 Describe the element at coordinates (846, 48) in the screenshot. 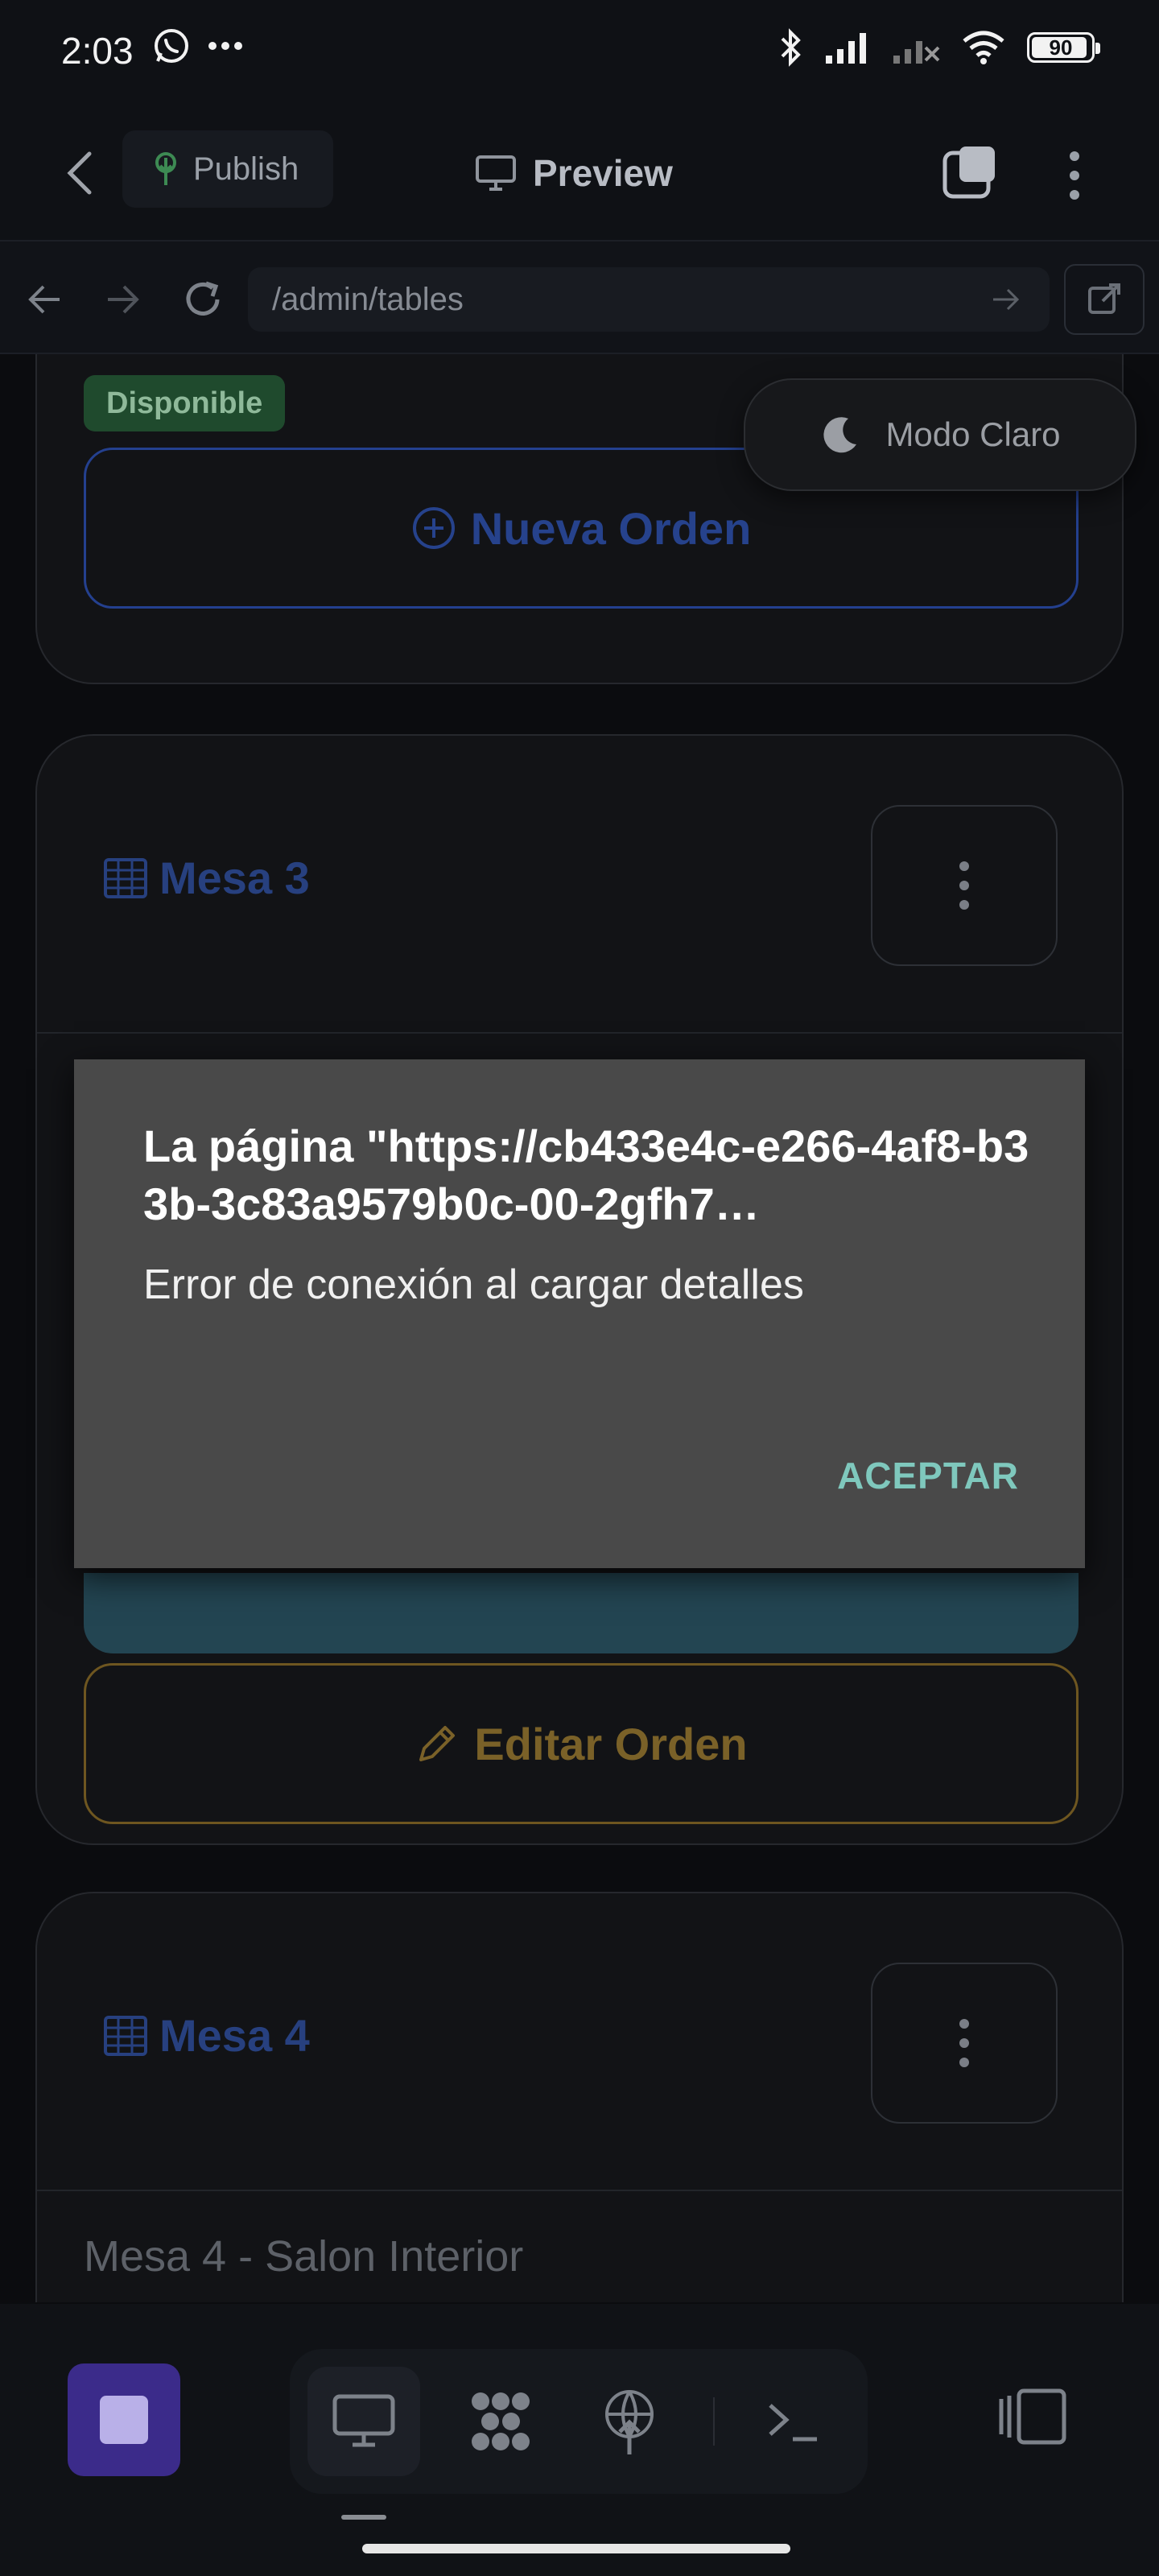

I see `signal-icon` at that location.